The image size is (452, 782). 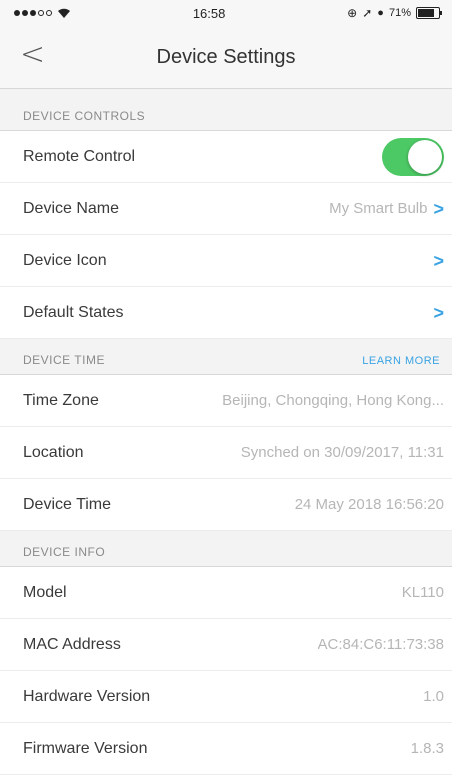 What do you see at coordinates (85, 748) in the screenshot?
I see `row-label: Firmware Version` at bounding box center [85, 748].